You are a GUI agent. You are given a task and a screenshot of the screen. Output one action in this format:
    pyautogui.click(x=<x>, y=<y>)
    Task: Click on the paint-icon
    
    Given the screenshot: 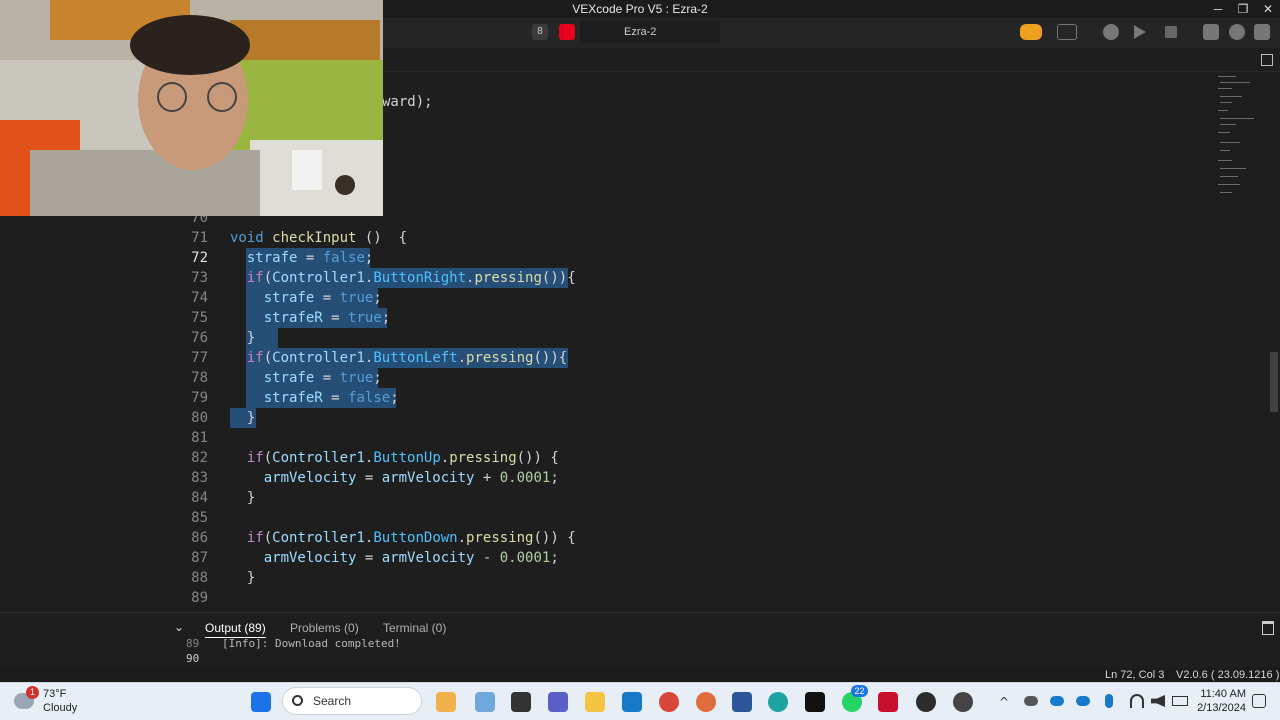 What is the action you would take?
    pyautogui.click(x=446, y=702)
    